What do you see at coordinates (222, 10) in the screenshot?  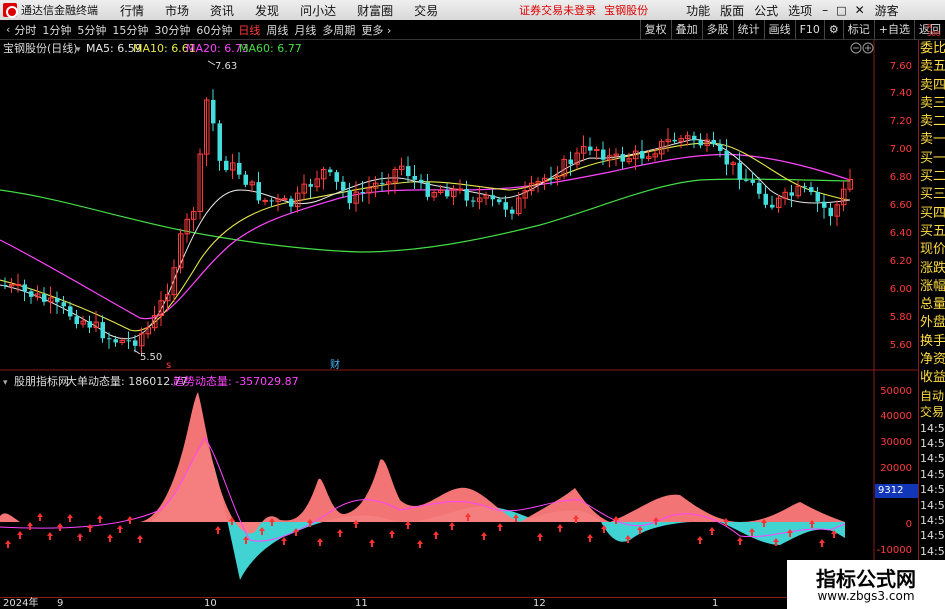 I see `menu-item-news: 资讯` at bounding box center [222, 10].